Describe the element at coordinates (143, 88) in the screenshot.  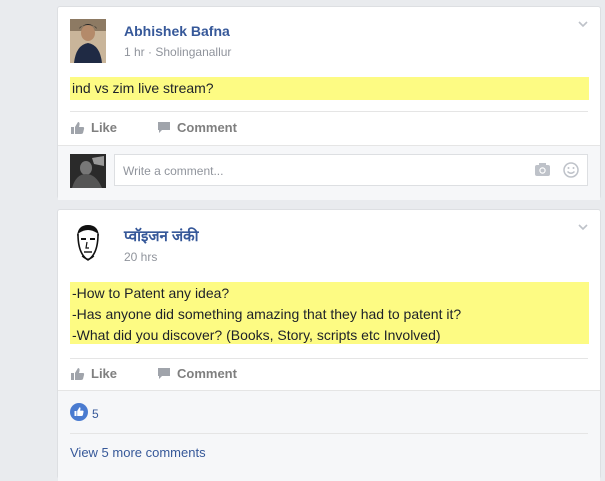
I see `post-text-line: ind vs zim live stream?` at that location.